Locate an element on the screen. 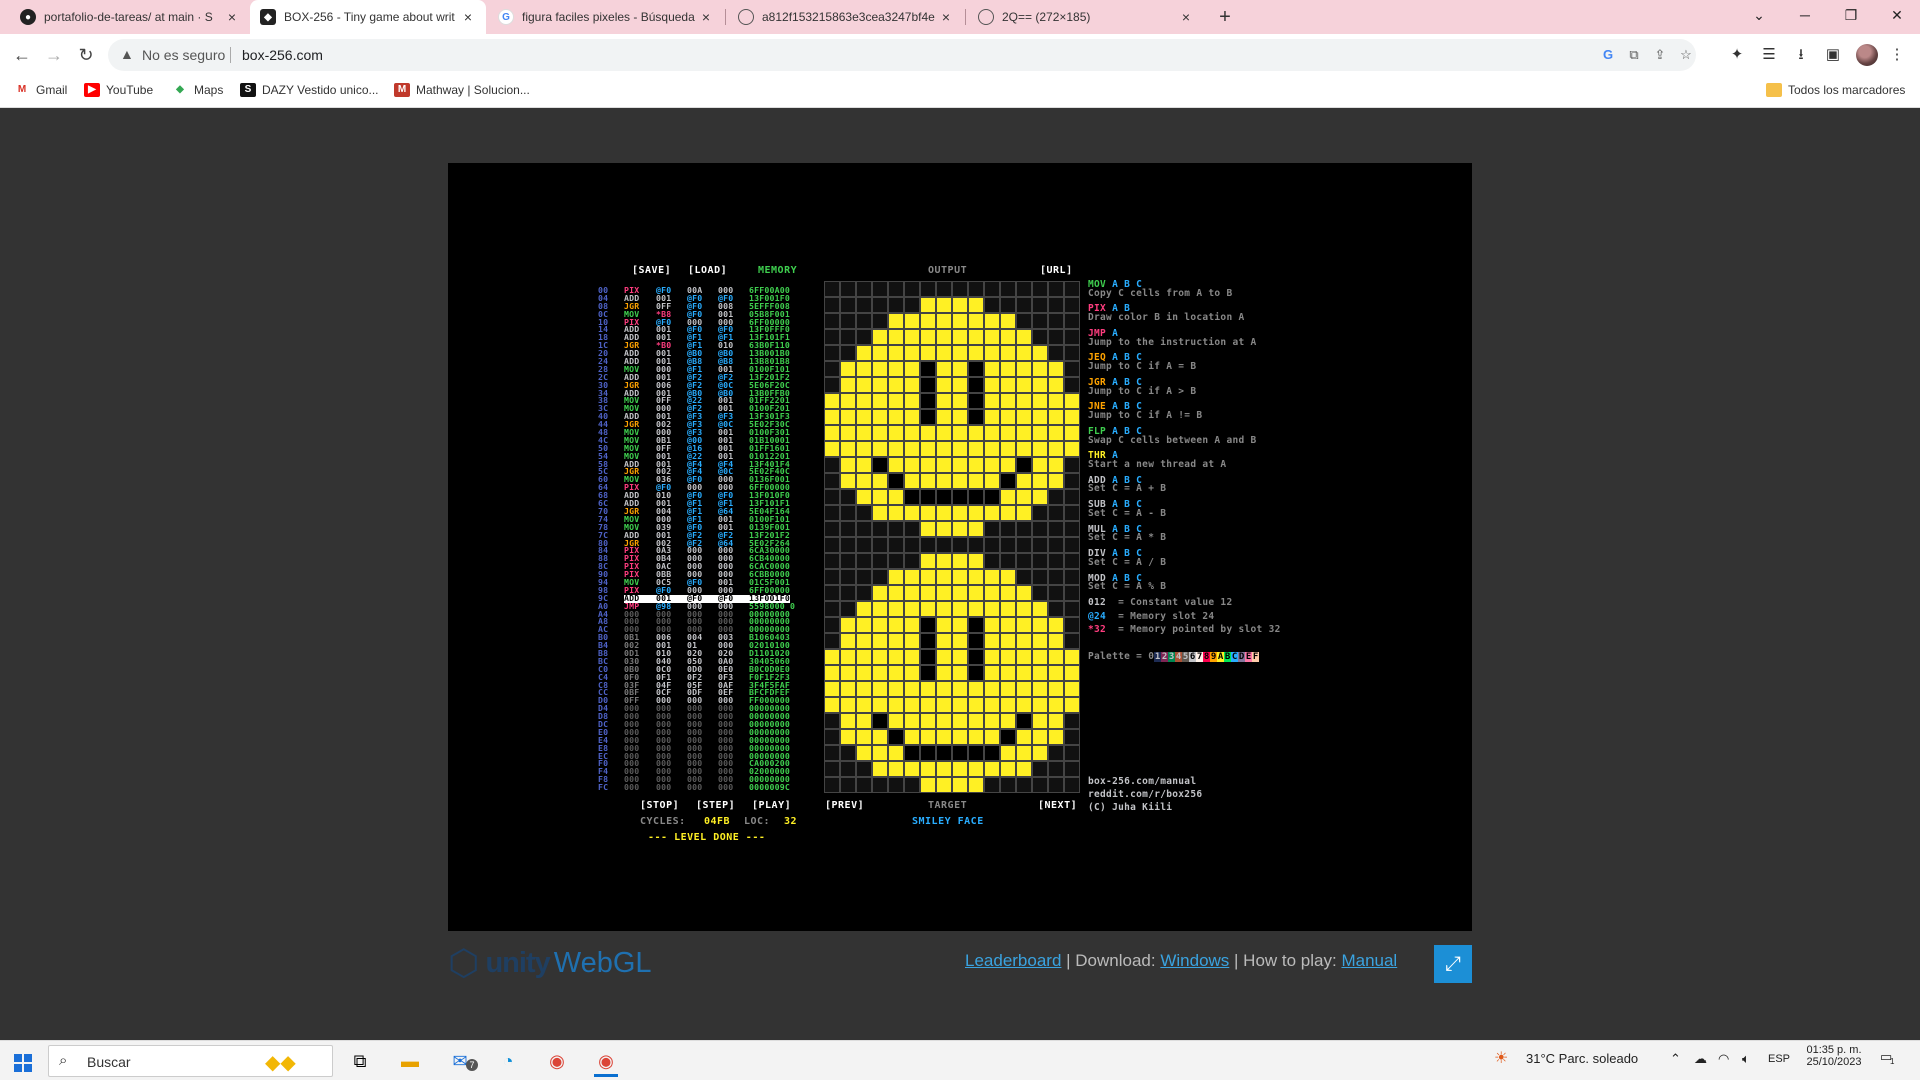  github-icon: ● is located at coordinates (28, 17).